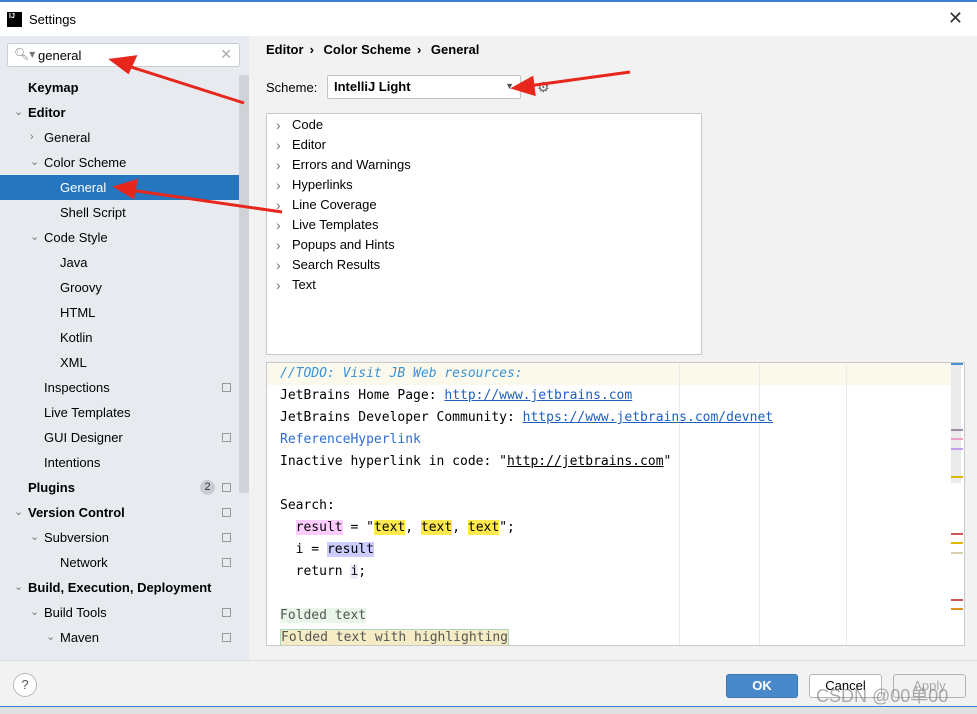 Image resolution: width=977 pixels, height=714 pixels. I want to click on sidebar-item: Network, so click(119, 562).